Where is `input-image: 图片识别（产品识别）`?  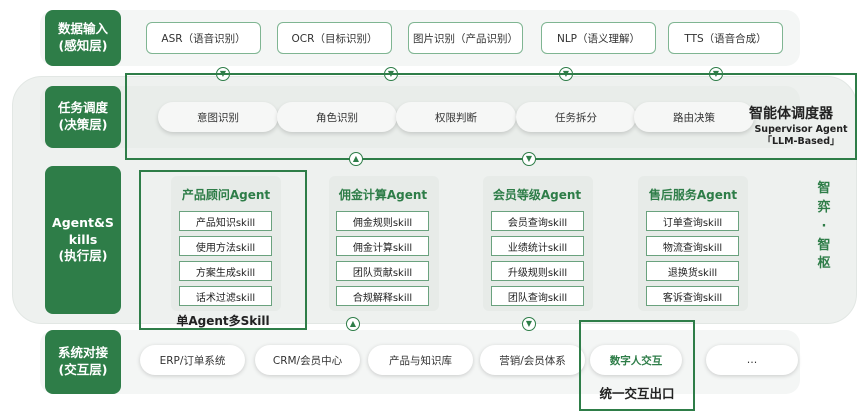
input-image: 图片识别（产品识别） is located at coordinates (465, 38).